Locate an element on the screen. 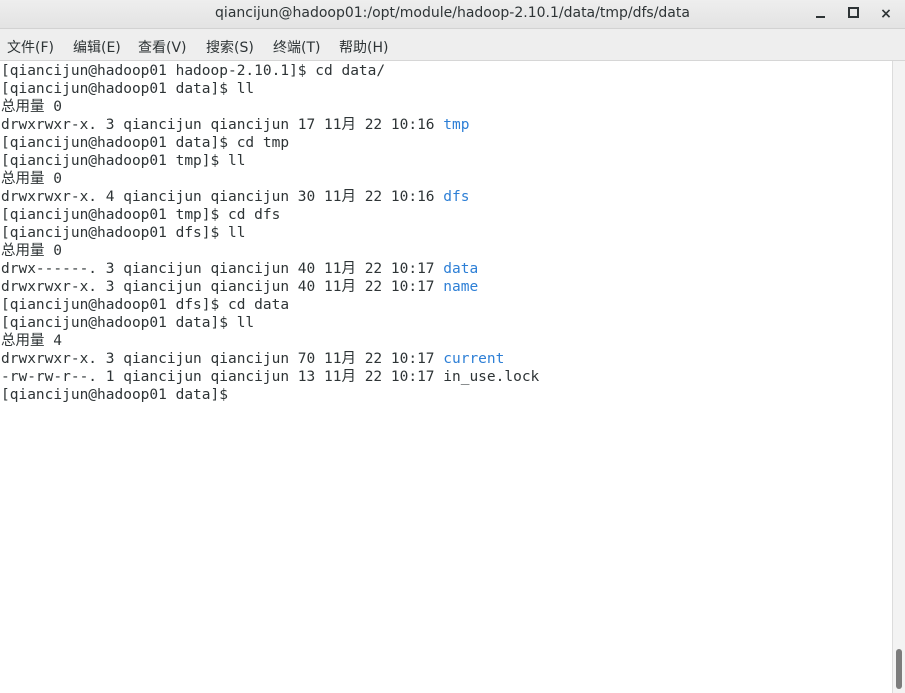  menu-view: 查看(V) is located at coordinates (162, 47).